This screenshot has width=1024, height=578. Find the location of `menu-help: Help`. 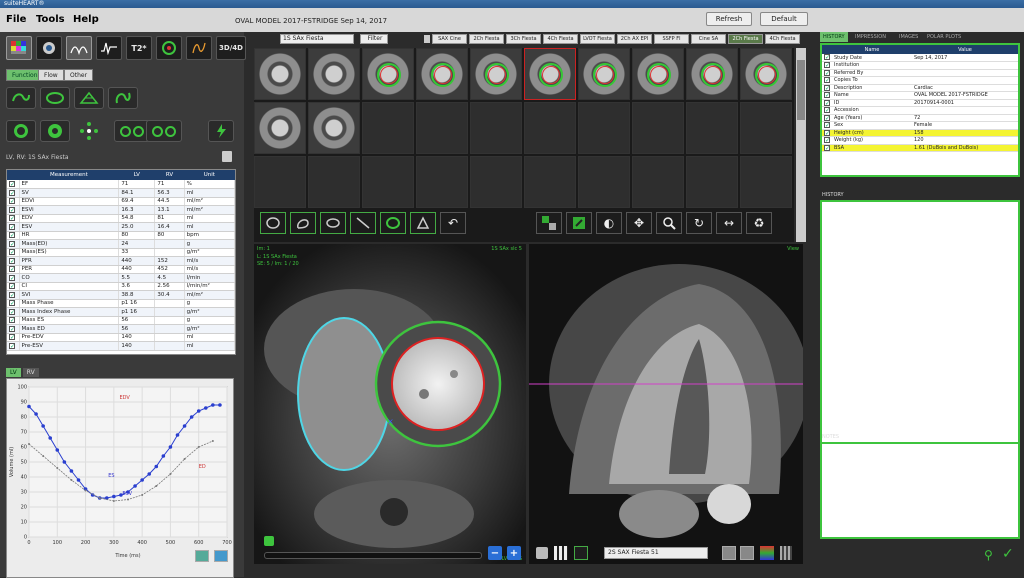

menu-help: Help is located at coordinates (86, 19).